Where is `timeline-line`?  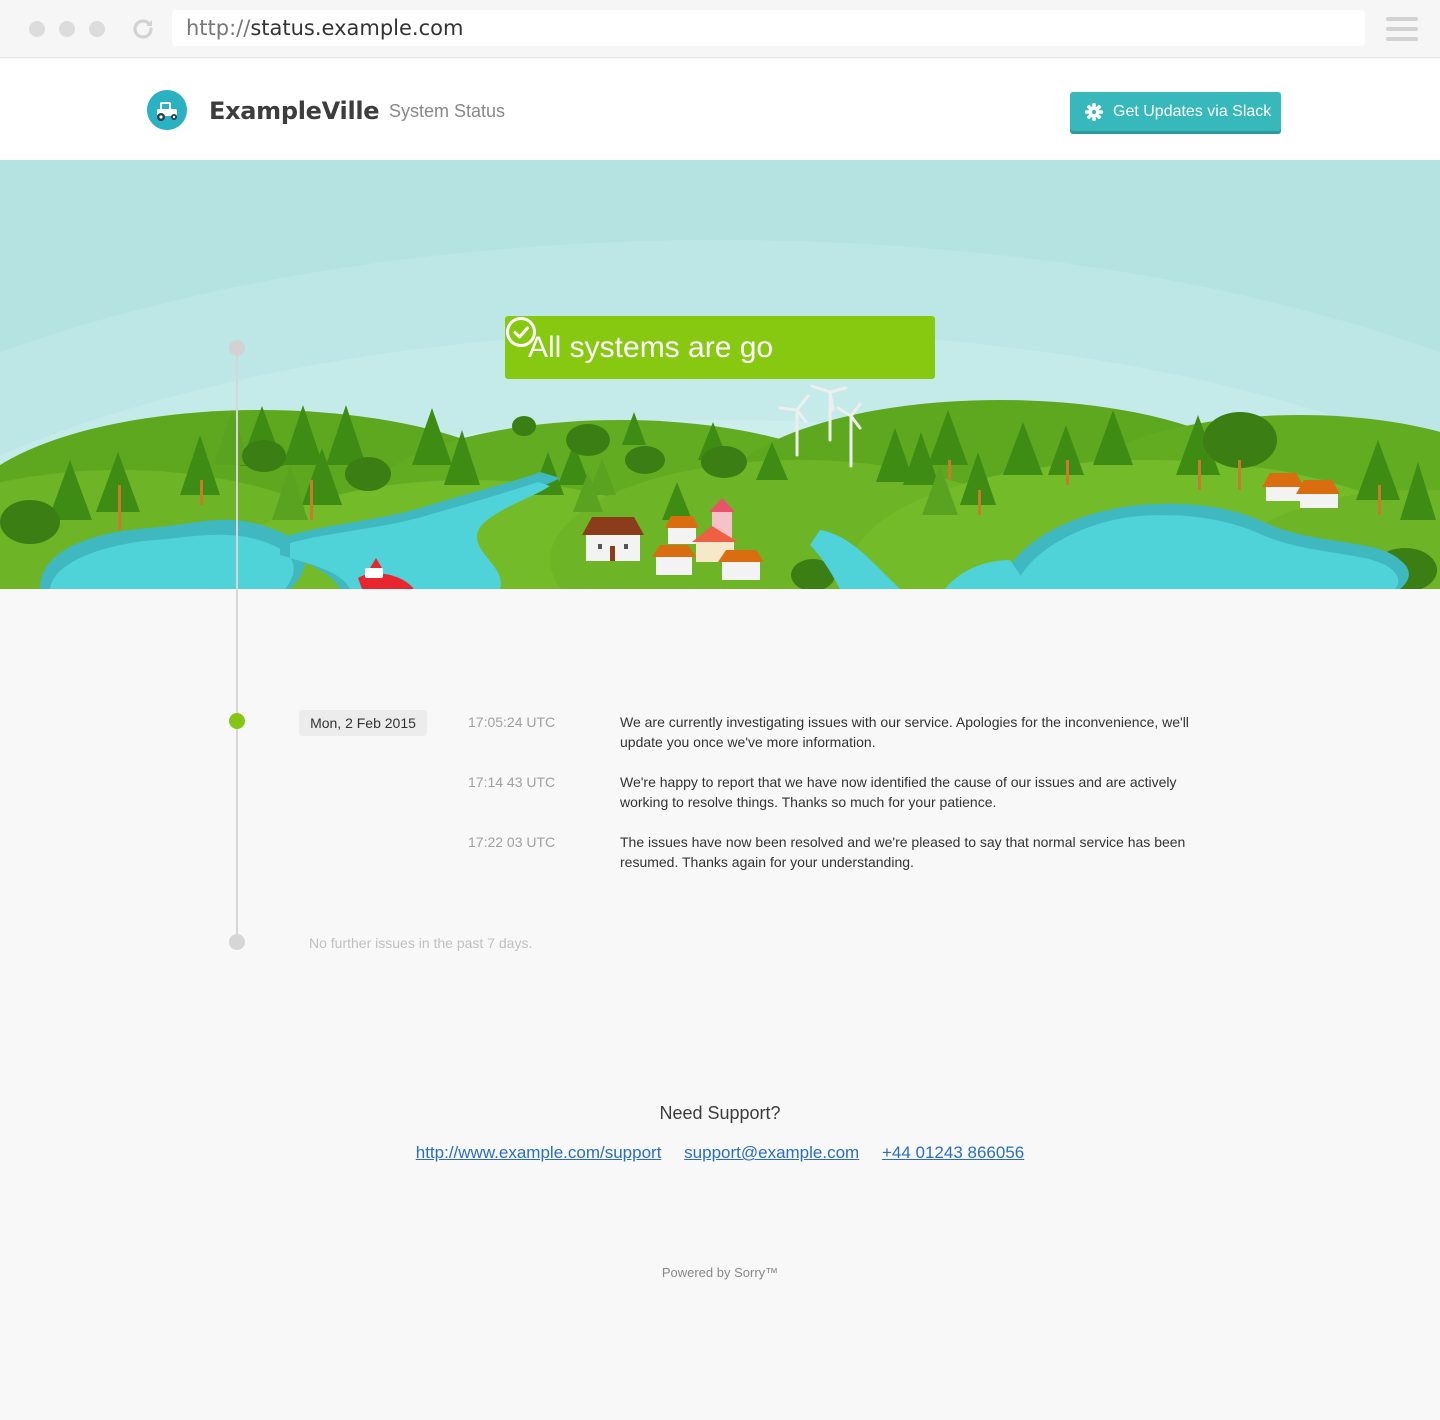 timeline-line is located at coordinates (237, 645).